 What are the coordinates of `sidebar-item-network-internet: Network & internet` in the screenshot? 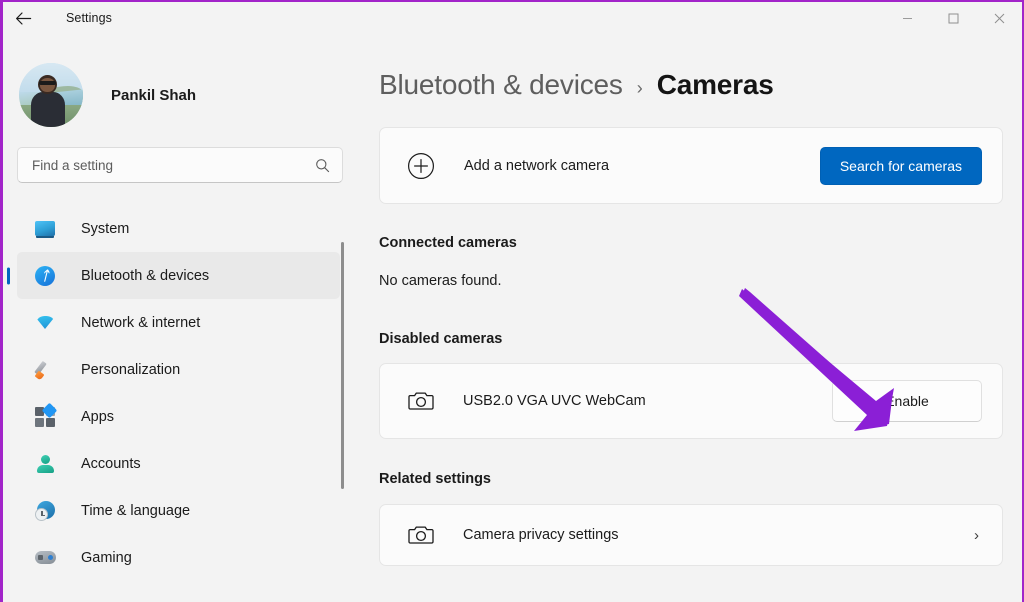 It's located at (178, 322).